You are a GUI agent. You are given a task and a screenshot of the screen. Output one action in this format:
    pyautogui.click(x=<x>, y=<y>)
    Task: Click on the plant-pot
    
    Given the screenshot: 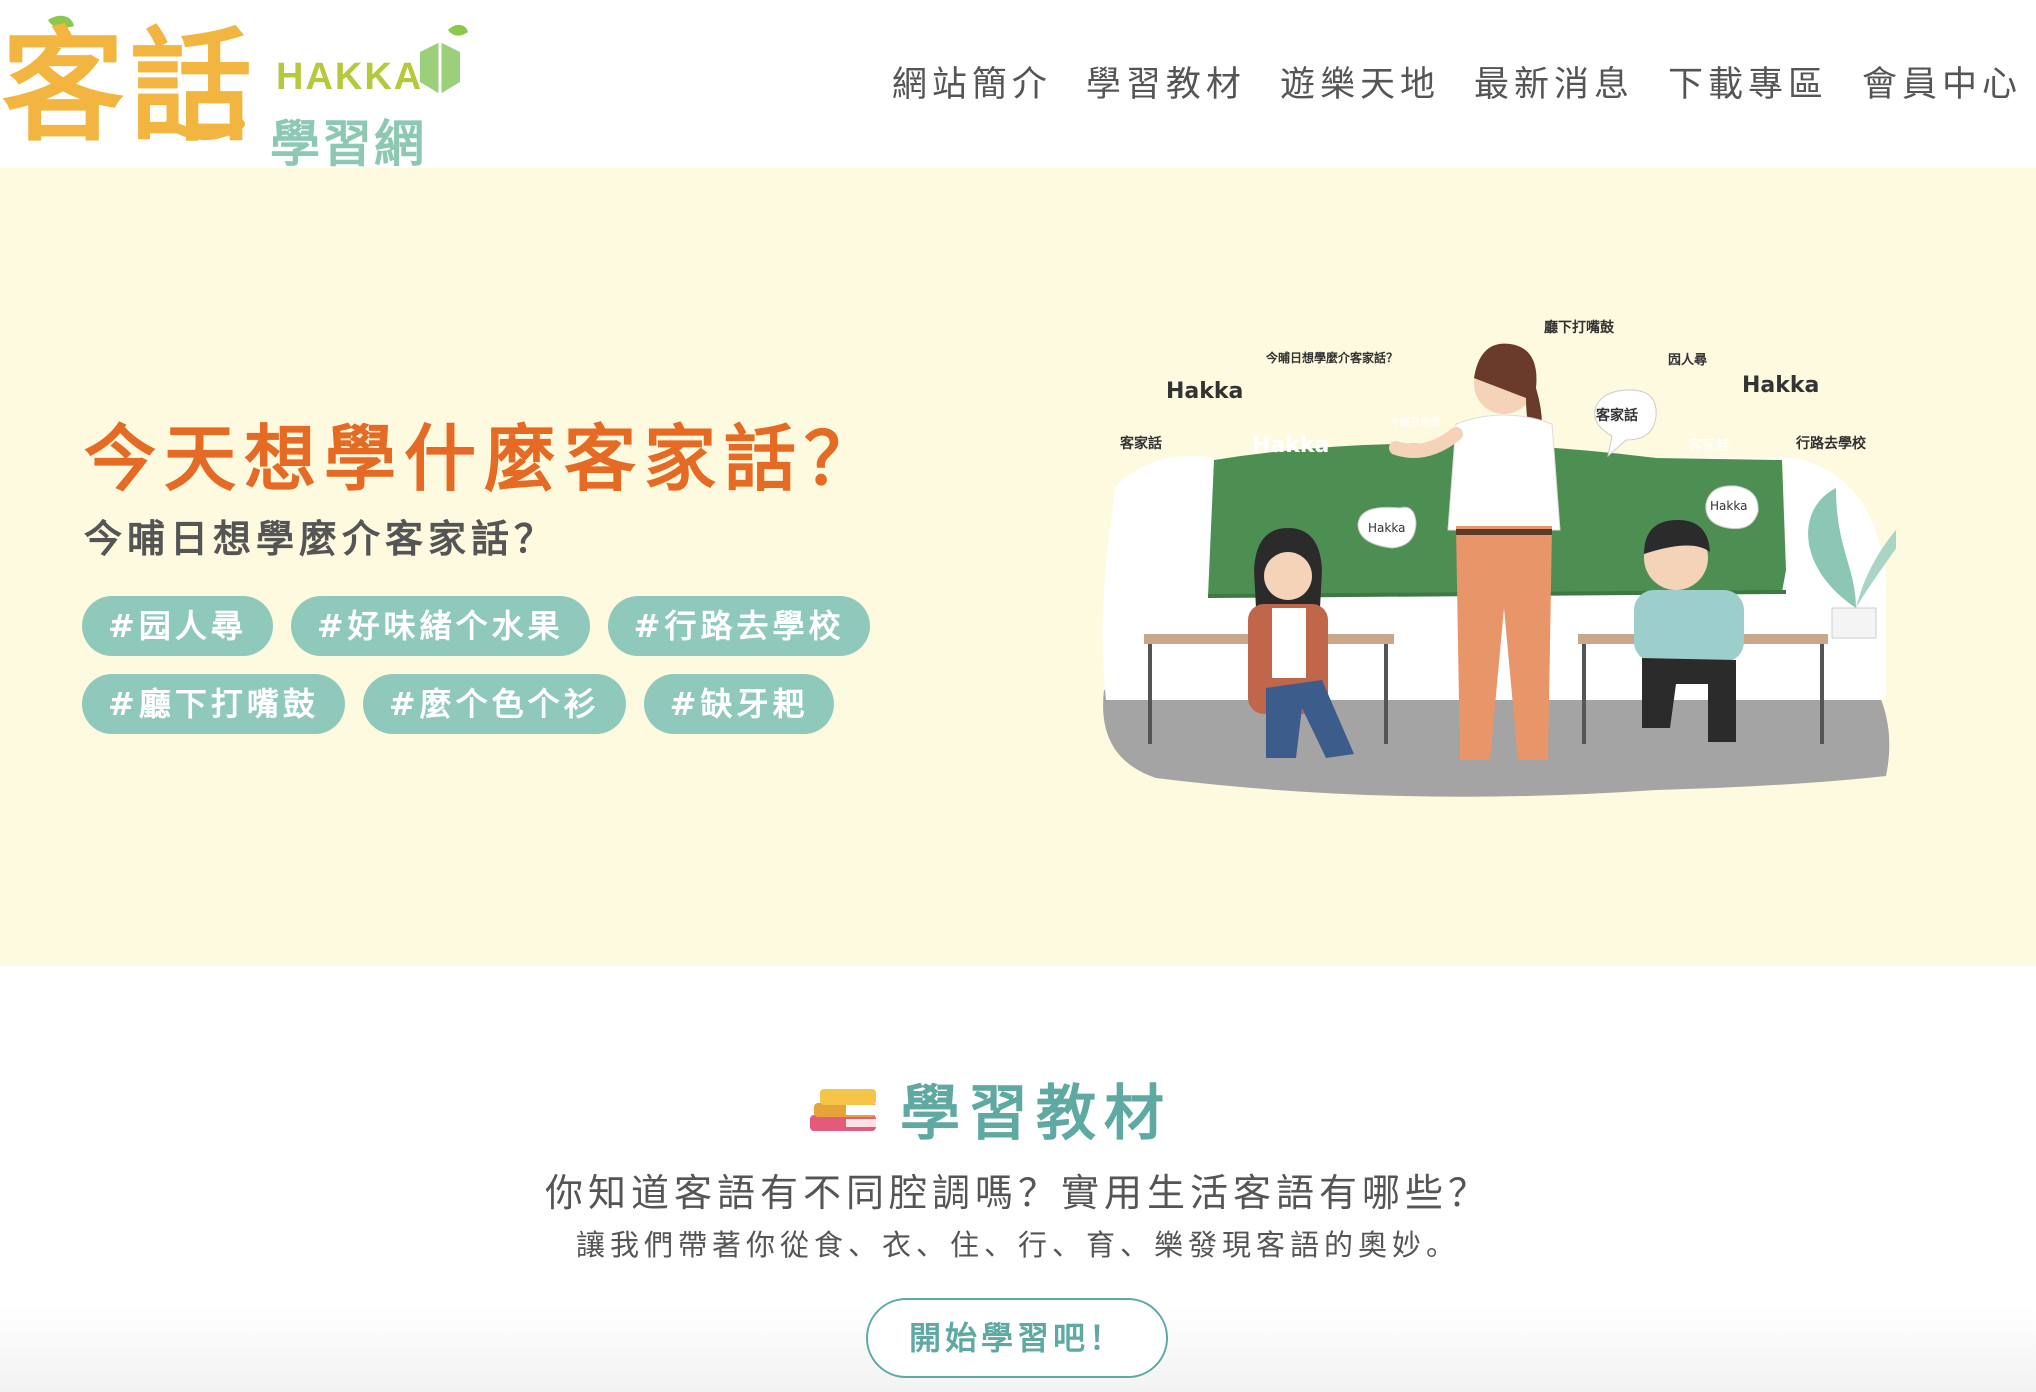 What is the action you would take?
    pyautogui.click(x=1854, y=623)
    